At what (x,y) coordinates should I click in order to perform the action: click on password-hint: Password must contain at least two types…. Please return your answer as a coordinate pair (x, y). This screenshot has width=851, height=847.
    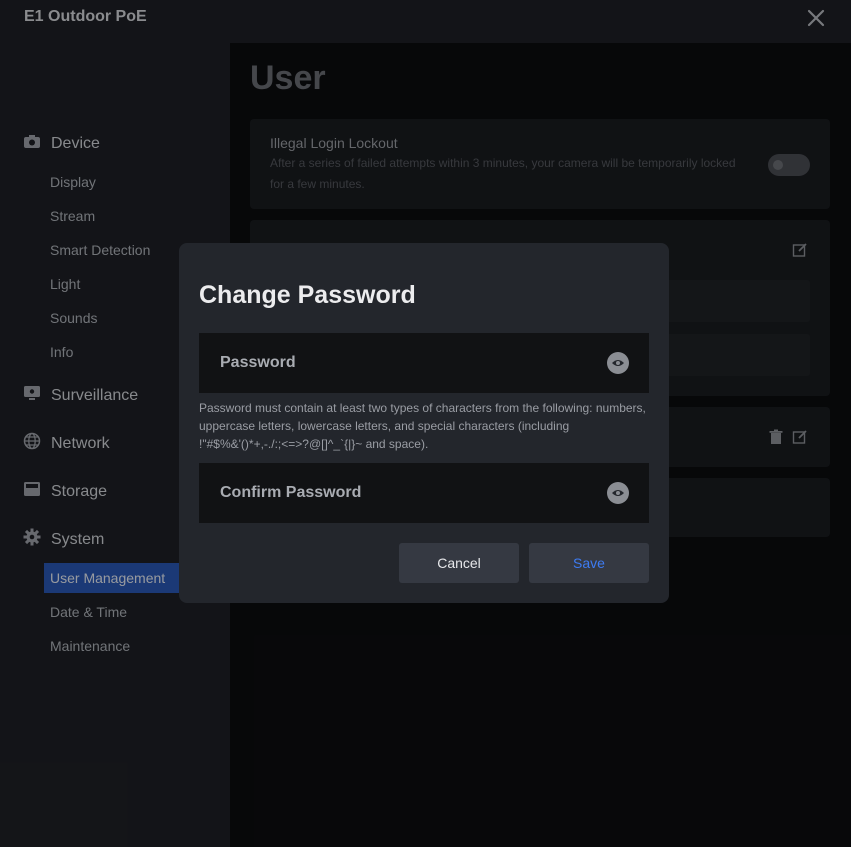
    Looking at the image, I should click on (422, 426).